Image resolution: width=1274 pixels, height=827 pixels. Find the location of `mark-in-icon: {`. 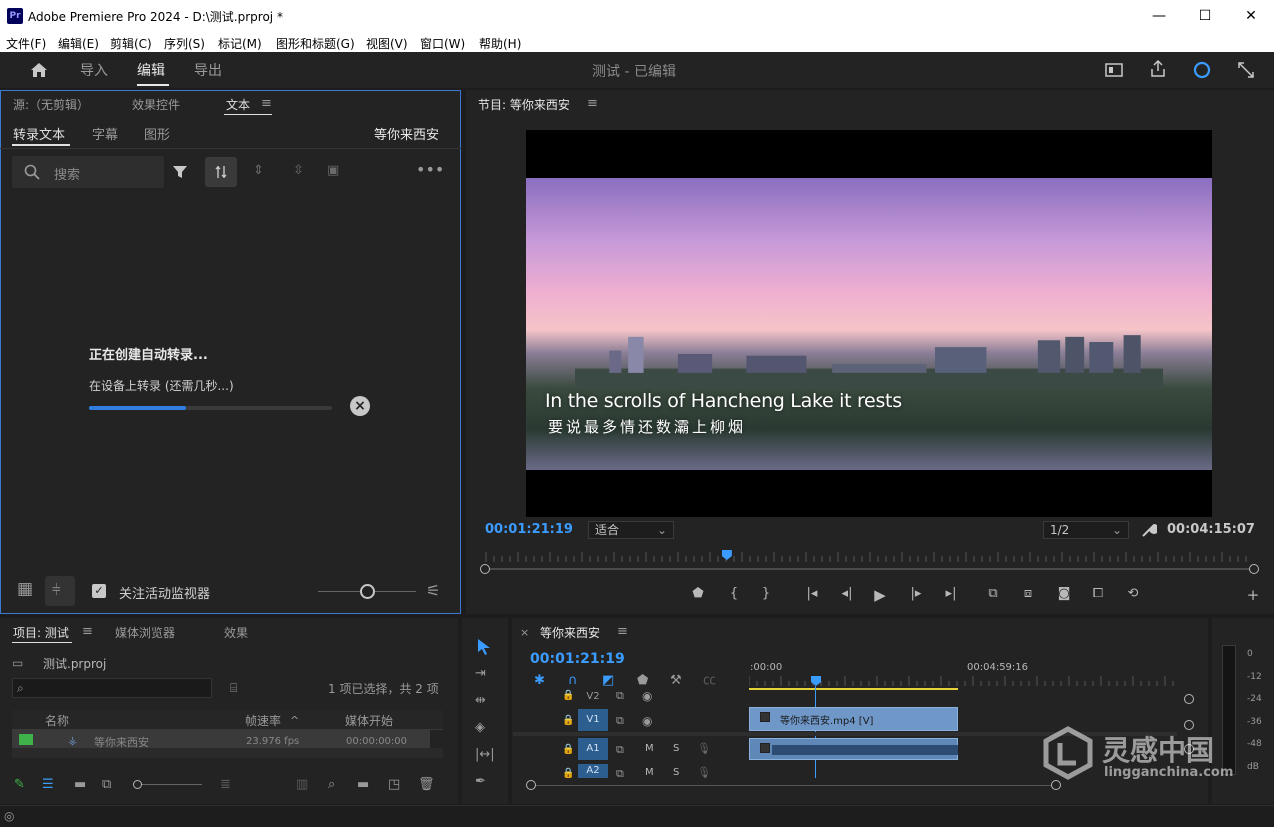

mark-in-icon: { is located at coordinates (734, 593).